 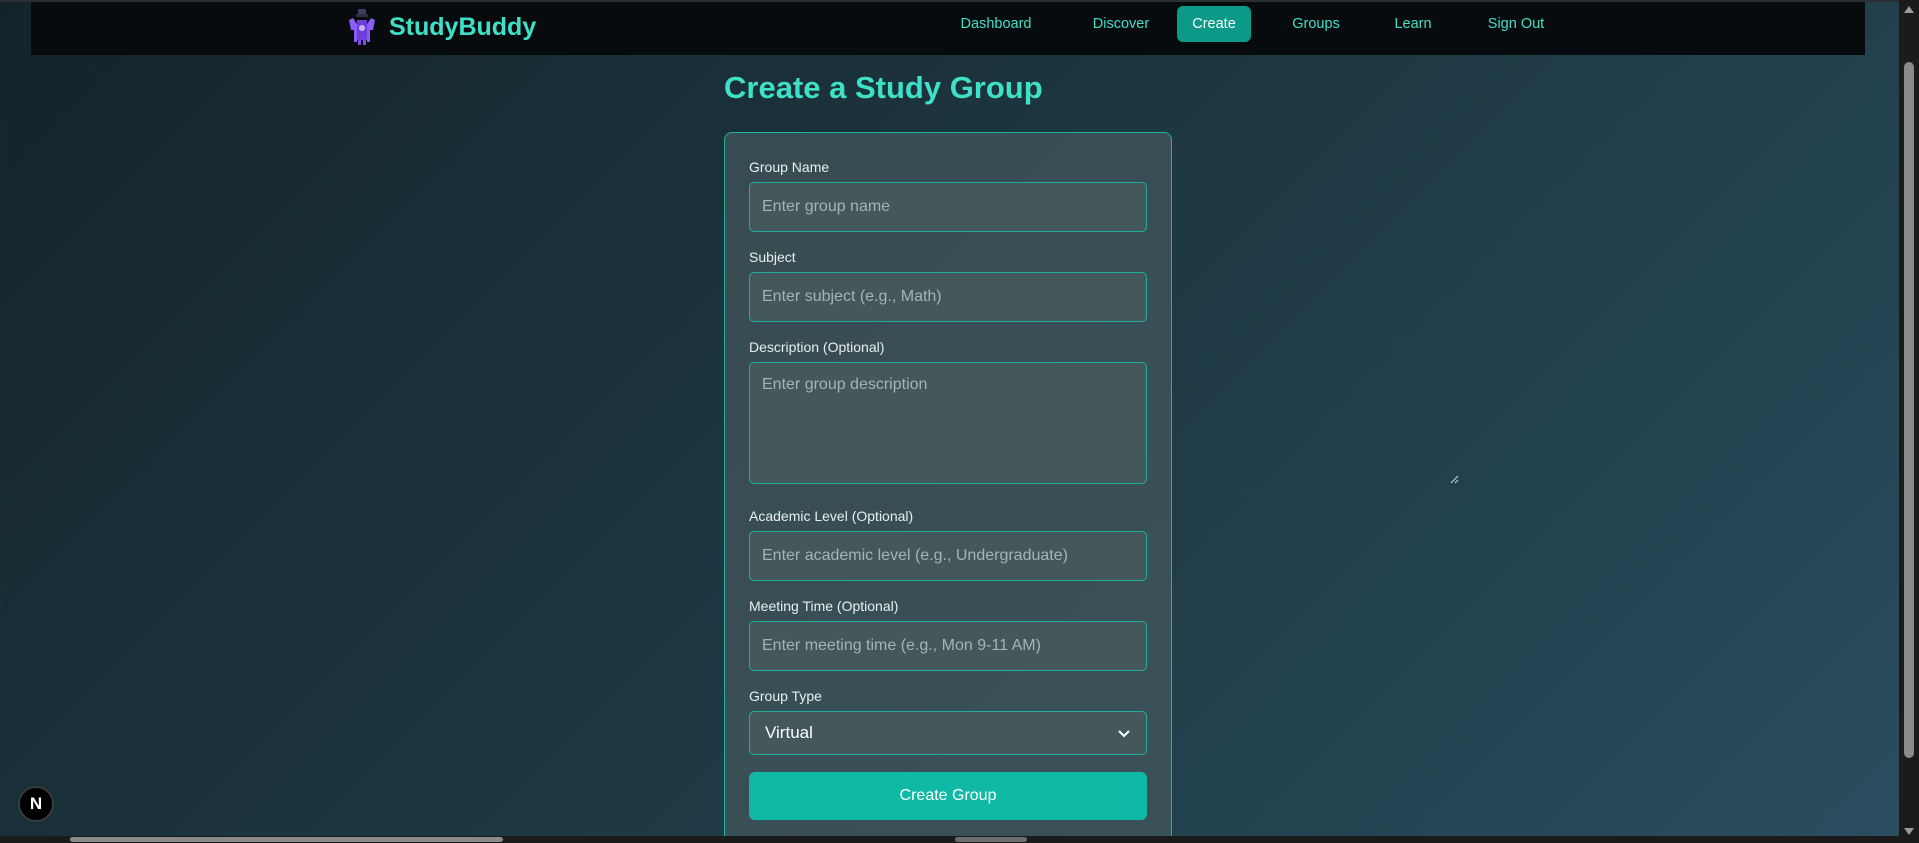 I want to click on horizontal-scrollbar-marker, so click(x=991, y=839).